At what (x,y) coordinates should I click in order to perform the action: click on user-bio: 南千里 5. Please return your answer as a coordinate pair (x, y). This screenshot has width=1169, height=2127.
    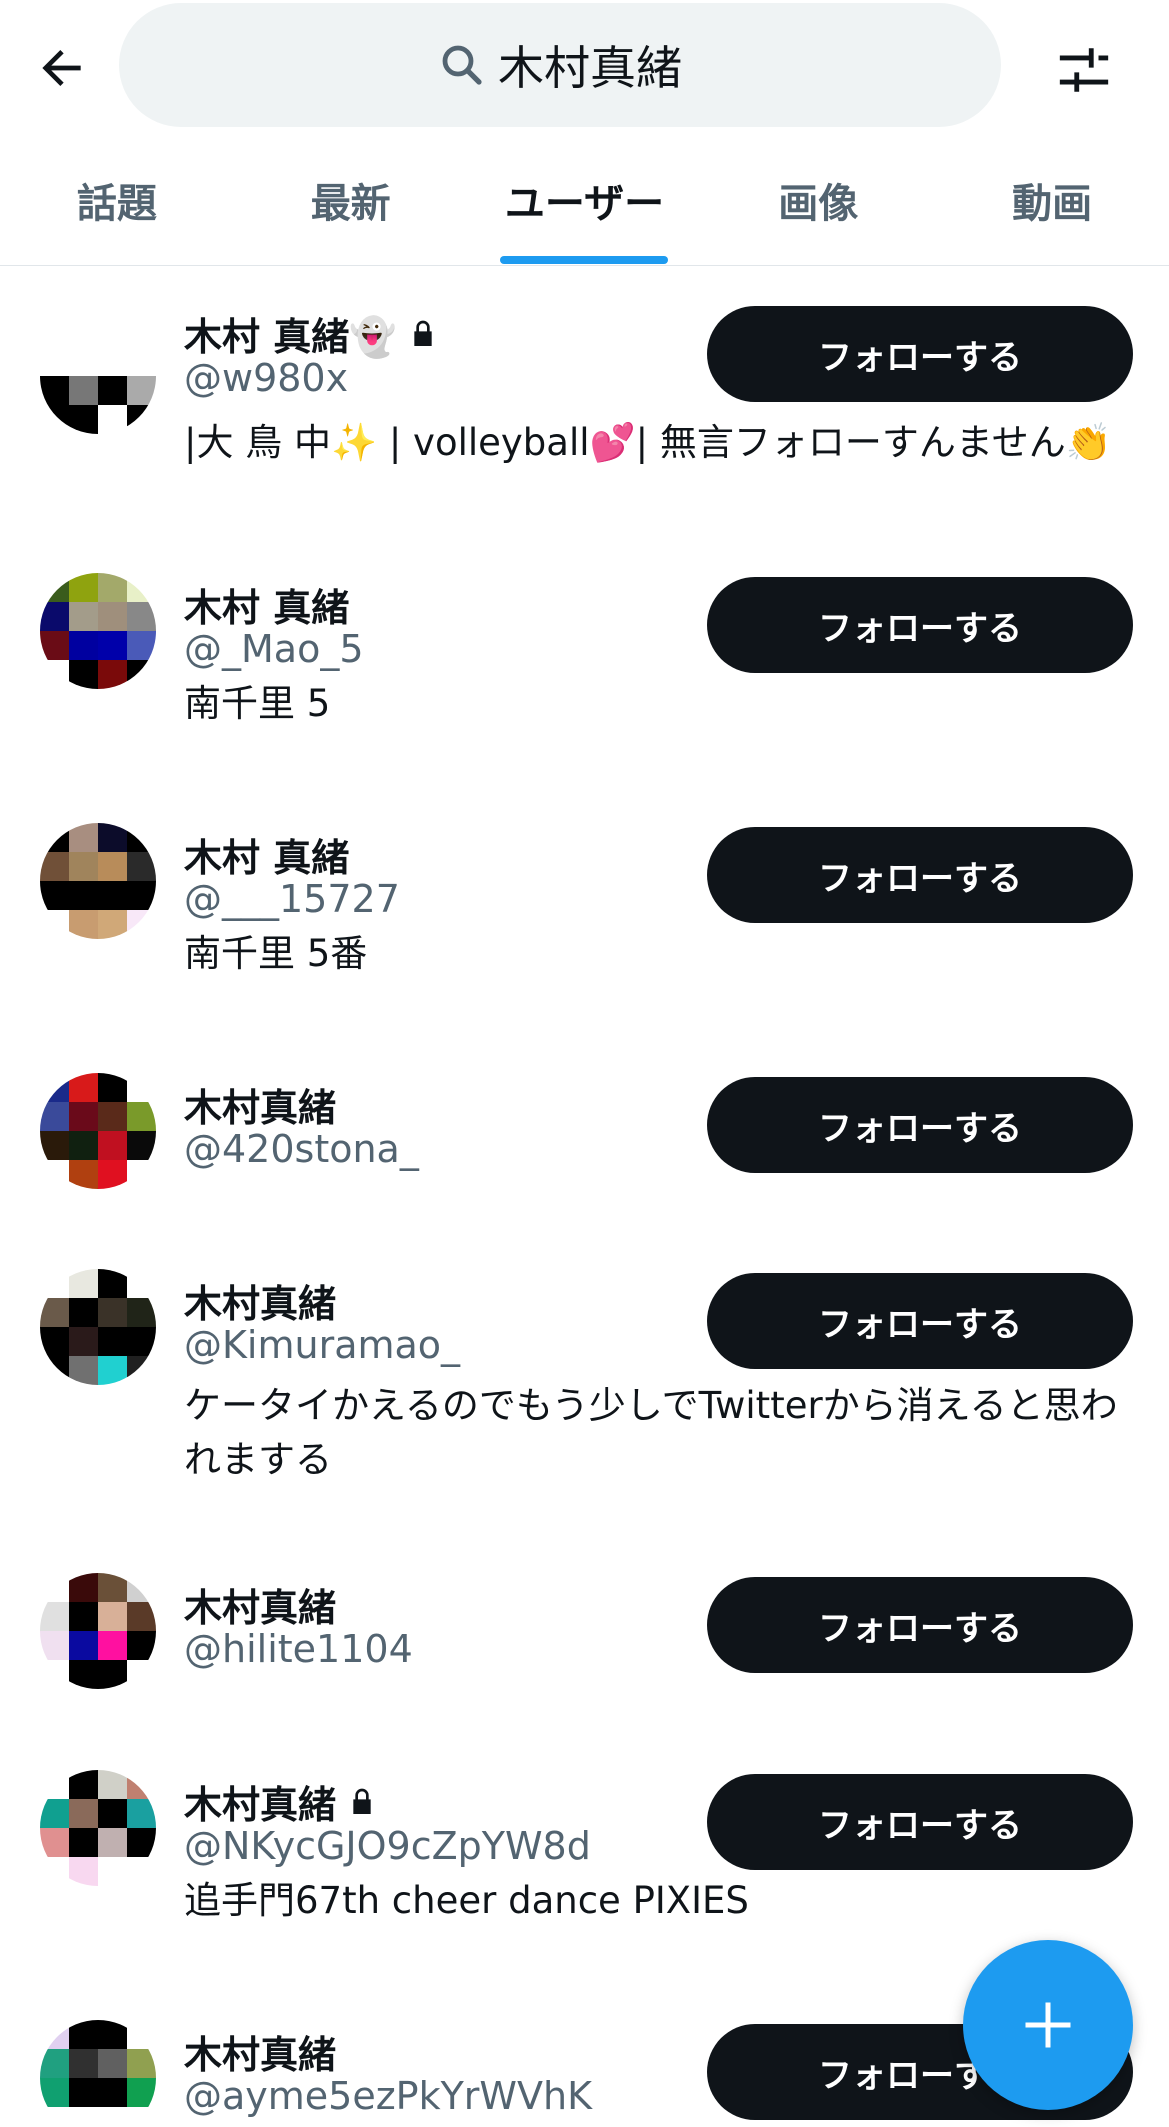
    Looking at the image, I should click on (257, 703).